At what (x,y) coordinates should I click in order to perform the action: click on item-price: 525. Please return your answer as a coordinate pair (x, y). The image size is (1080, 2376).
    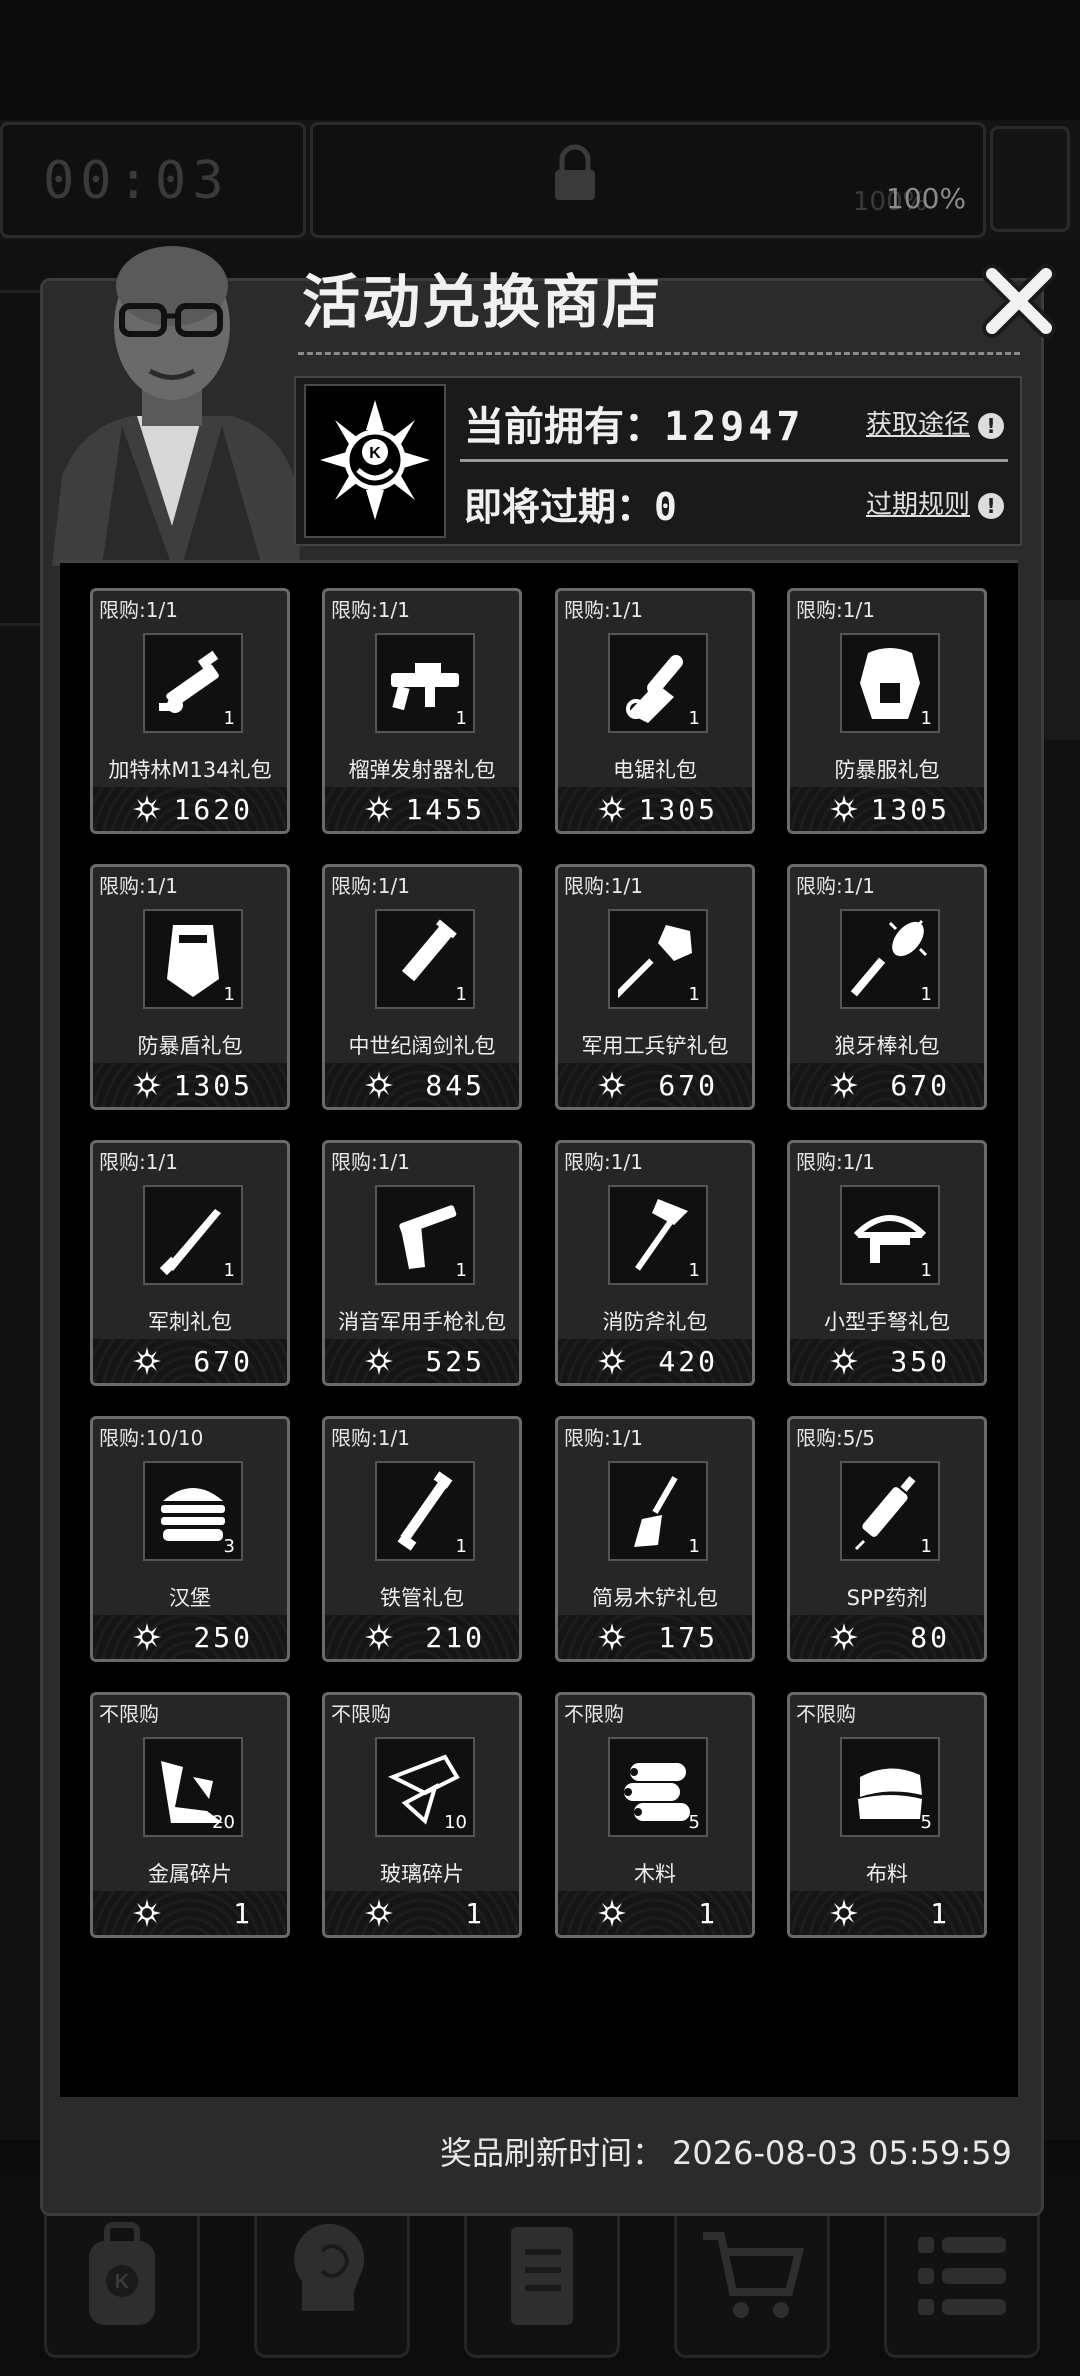
    Looking at the image, I should click on (455, 1361).